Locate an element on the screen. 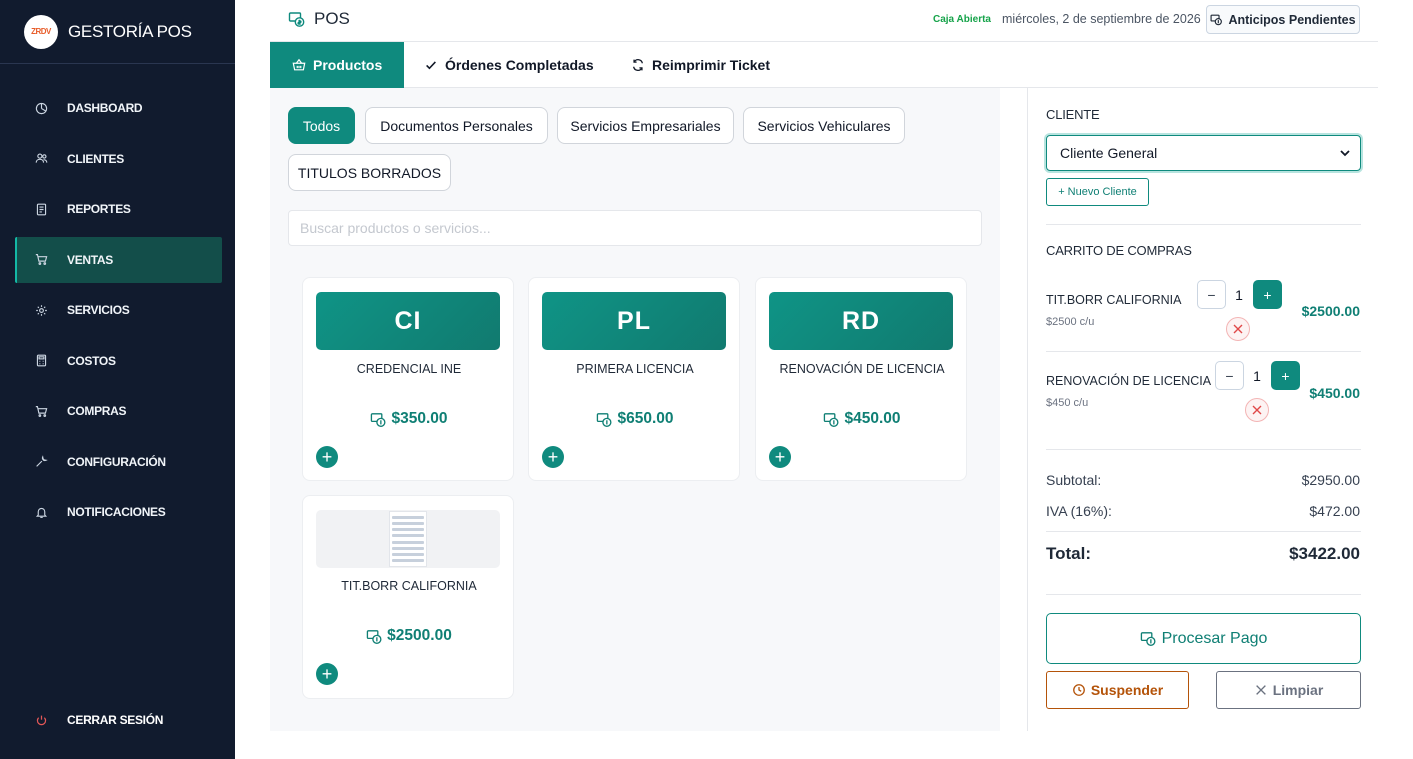  sidebar-item-ventas: VENTAS is located at coordinates (118, 259).